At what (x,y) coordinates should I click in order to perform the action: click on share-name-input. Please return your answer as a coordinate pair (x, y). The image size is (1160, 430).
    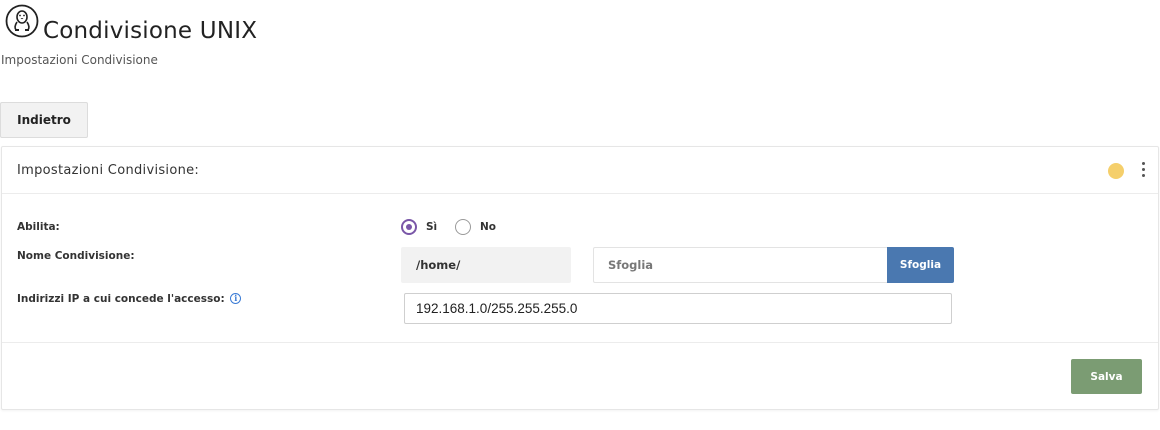
    Looking at the image, I should click on (740, 265).